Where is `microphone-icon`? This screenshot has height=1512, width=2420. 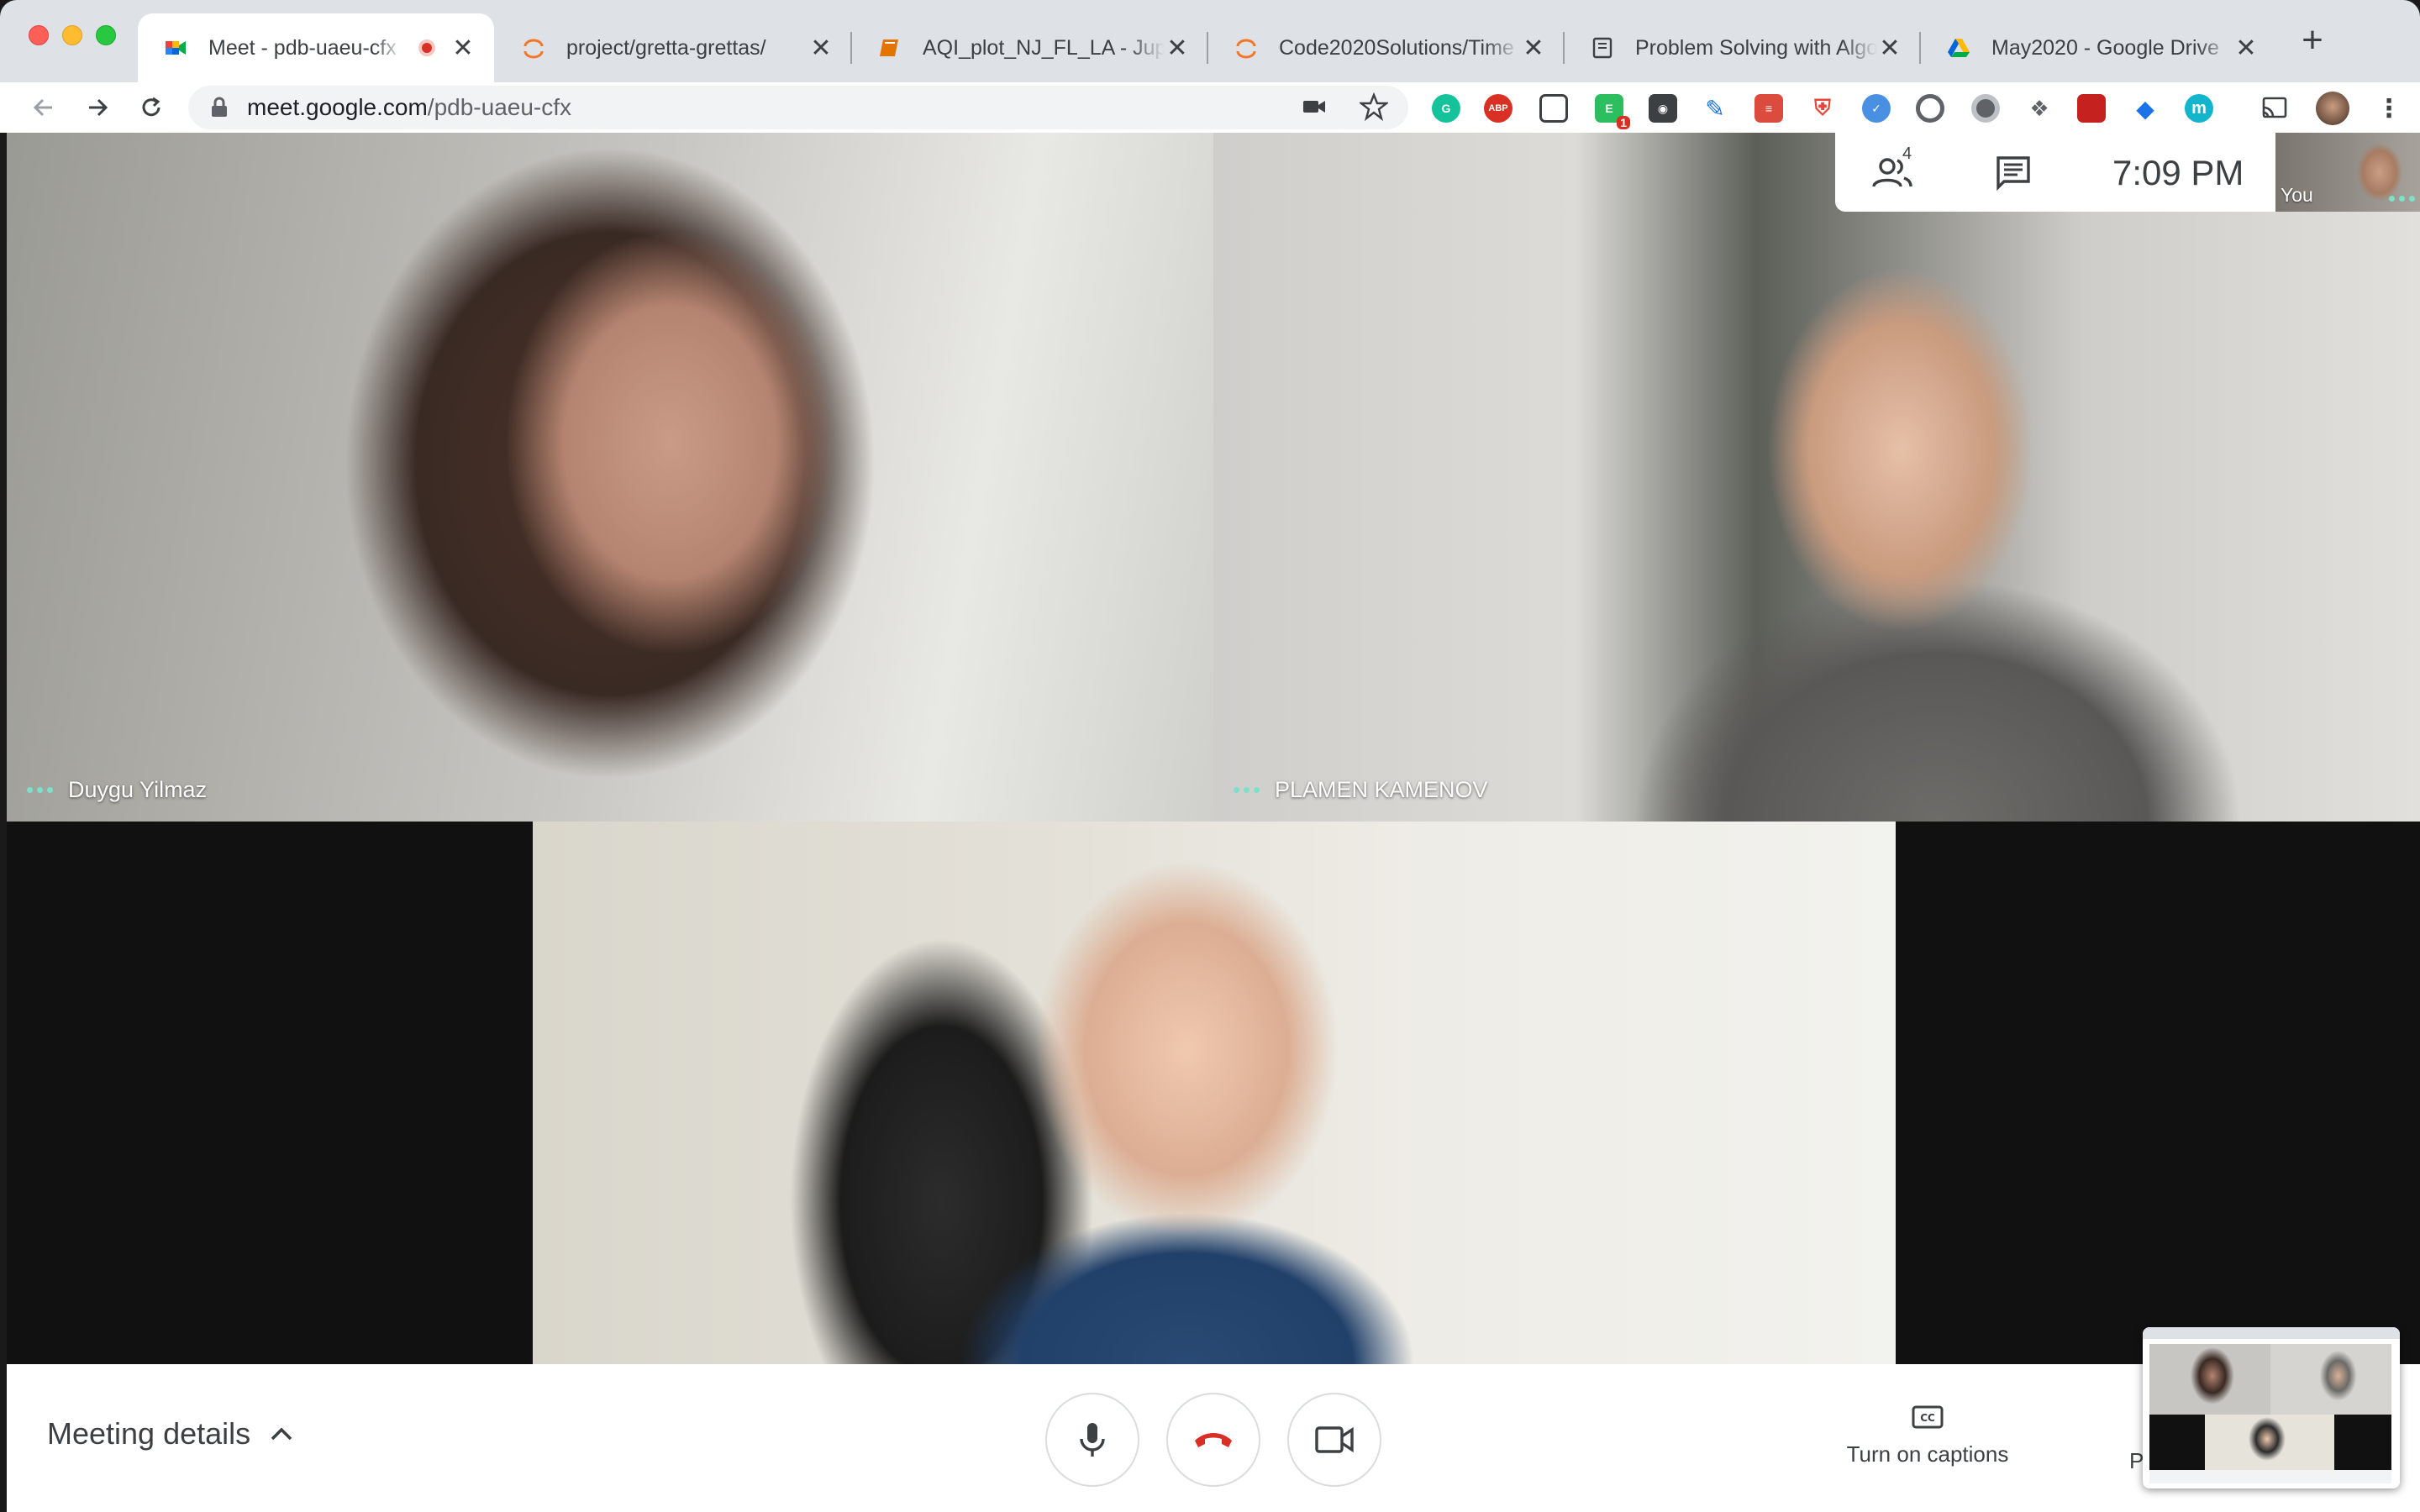
microphone-icon is located at coordinates (1092, 1440).